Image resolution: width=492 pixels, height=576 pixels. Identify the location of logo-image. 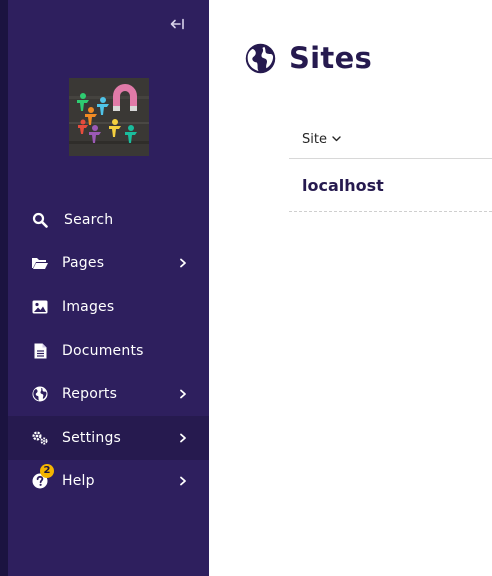
(109, 117).